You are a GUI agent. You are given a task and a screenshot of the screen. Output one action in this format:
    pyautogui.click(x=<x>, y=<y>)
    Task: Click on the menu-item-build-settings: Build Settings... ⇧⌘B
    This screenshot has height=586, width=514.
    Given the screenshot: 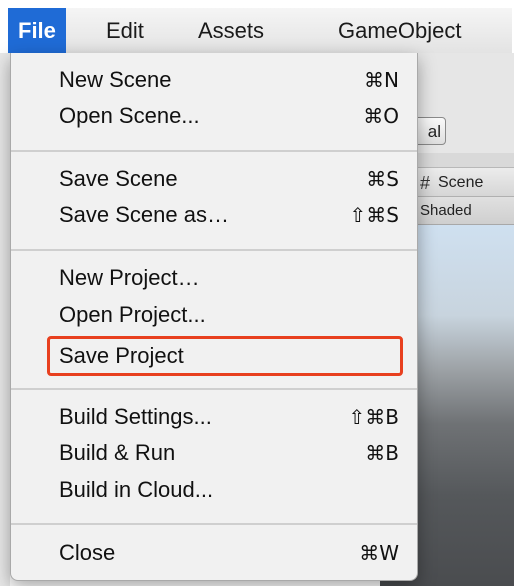 What is the action you would take?
    pyautogui.click(x=214, y=417)
    